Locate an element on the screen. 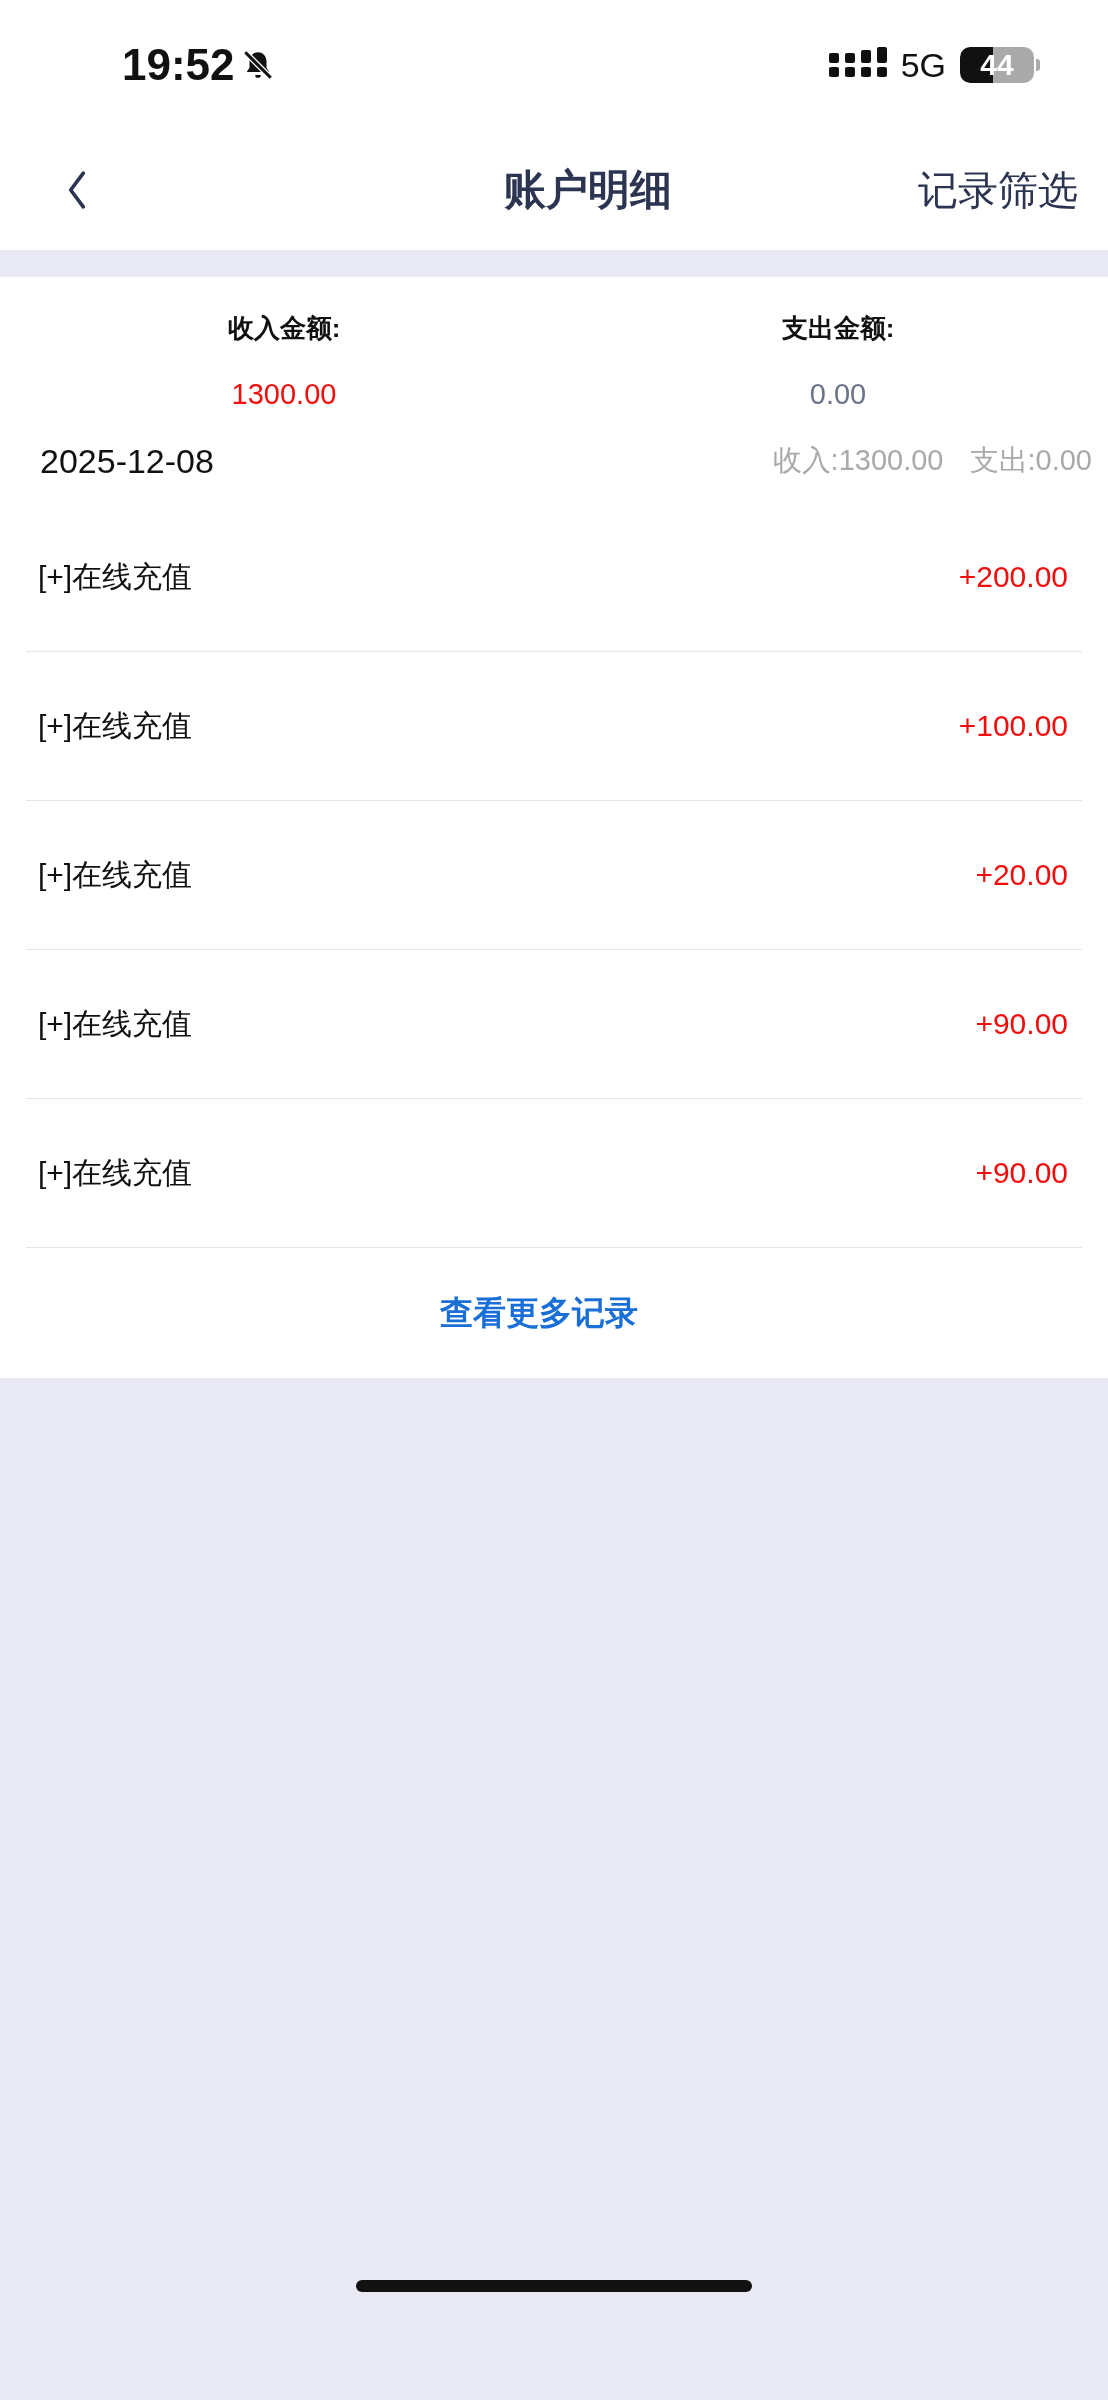 Image resolution: width=1108 pixels, height=2400 pixels. record-row: [+]在线充值 +20.00 is located at coordinates (554, 875).